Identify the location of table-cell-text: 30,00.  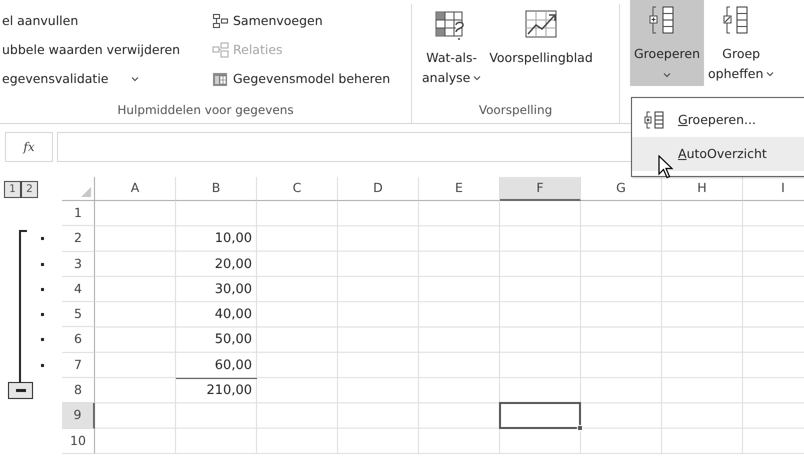
(233, 289).